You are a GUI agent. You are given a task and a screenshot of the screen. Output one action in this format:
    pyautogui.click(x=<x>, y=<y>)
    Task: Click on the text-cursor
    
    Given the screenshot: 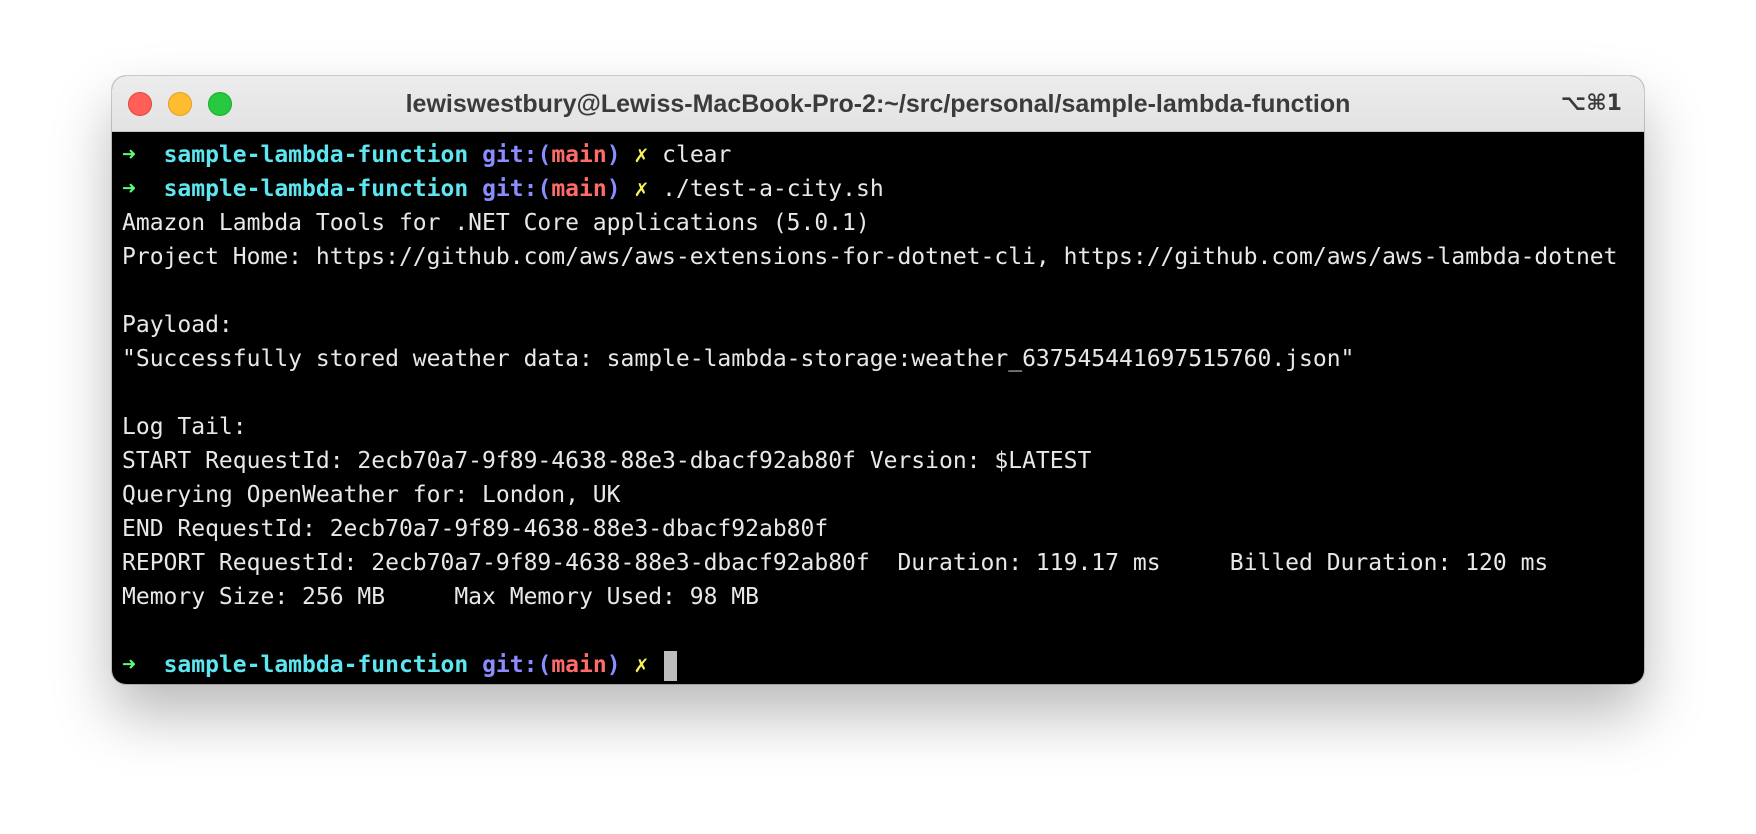 What is the action you would take?
    pyautogui.click(x=671, y=665)
    